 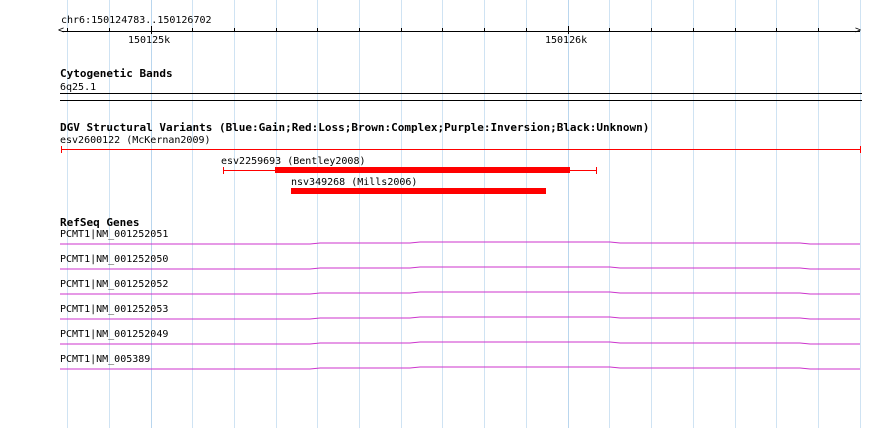 I want to click on variant-esv2600122, so click(x=461, y=149).